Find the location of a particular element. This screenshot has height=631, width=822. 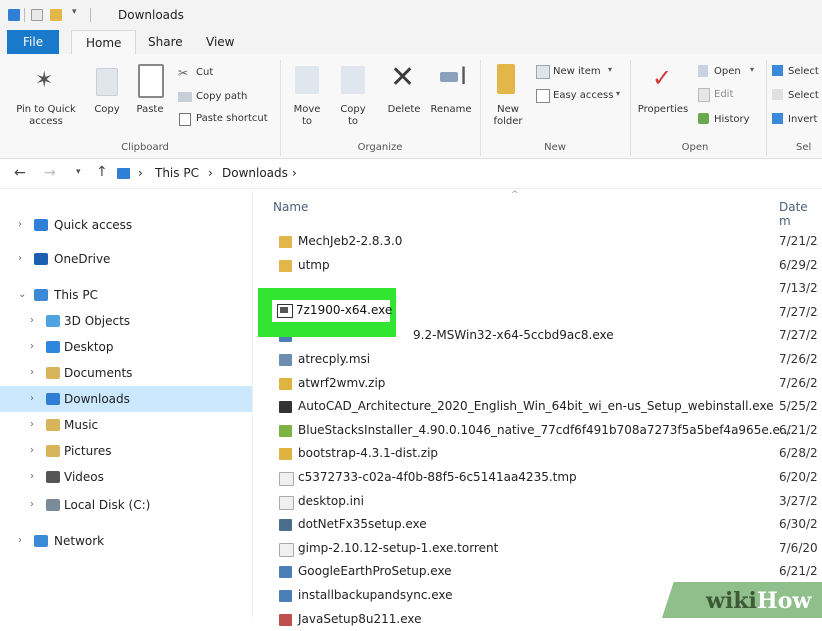

file-date: 6/30/2 is located at coordinates (798, 524).